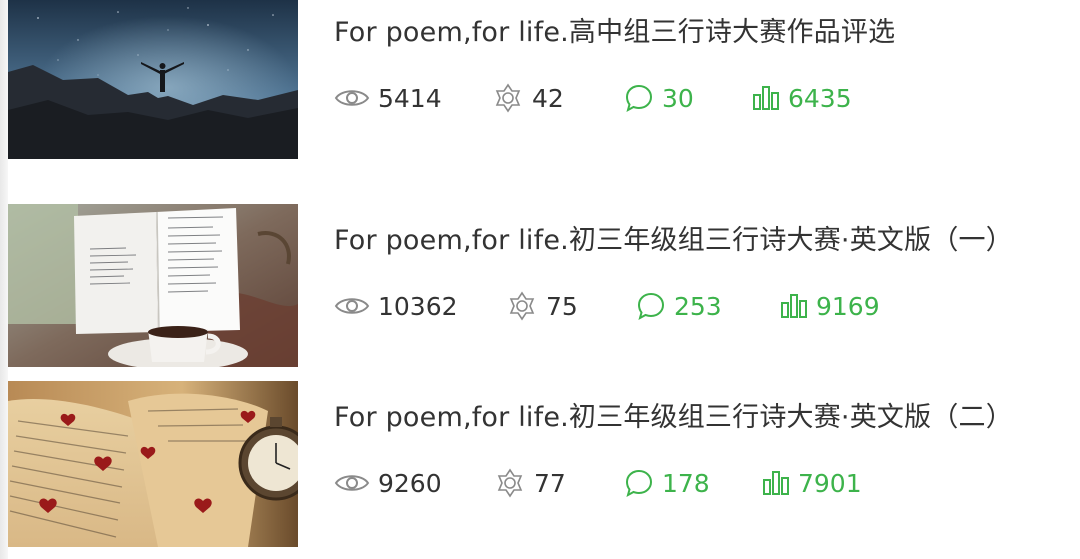 The height and width of the screenshot is (559, 1080). I want to click on comments-stat: 253, so click(679, 306).